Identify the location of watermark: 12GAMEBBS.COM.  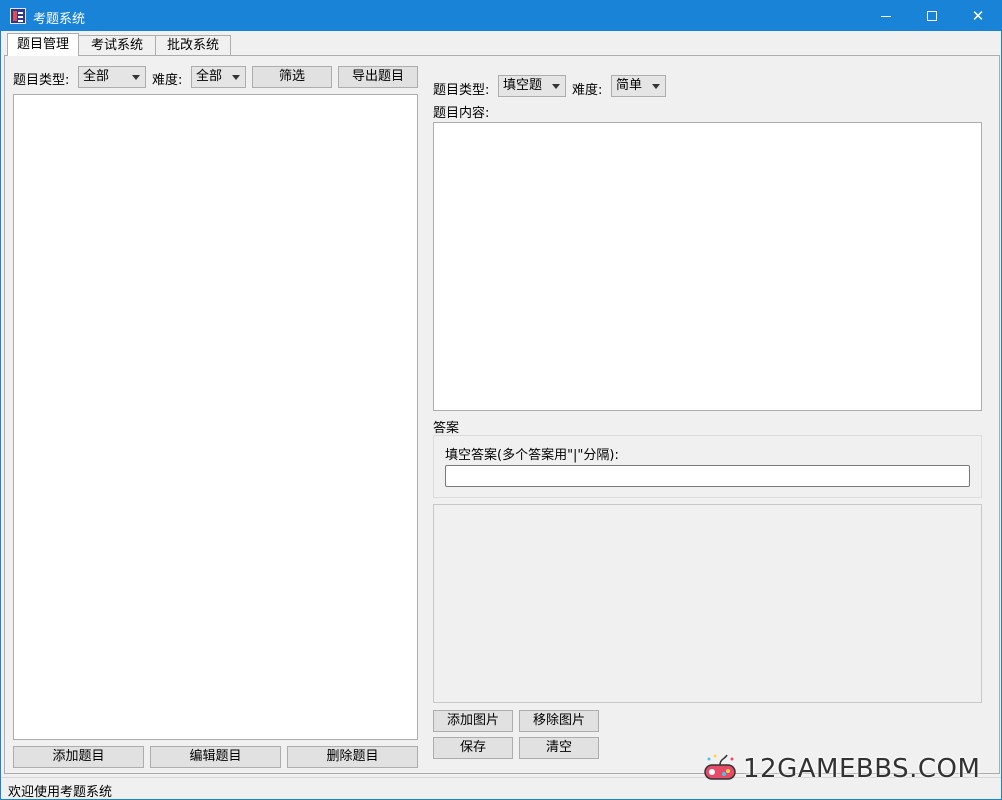
(851, 767).